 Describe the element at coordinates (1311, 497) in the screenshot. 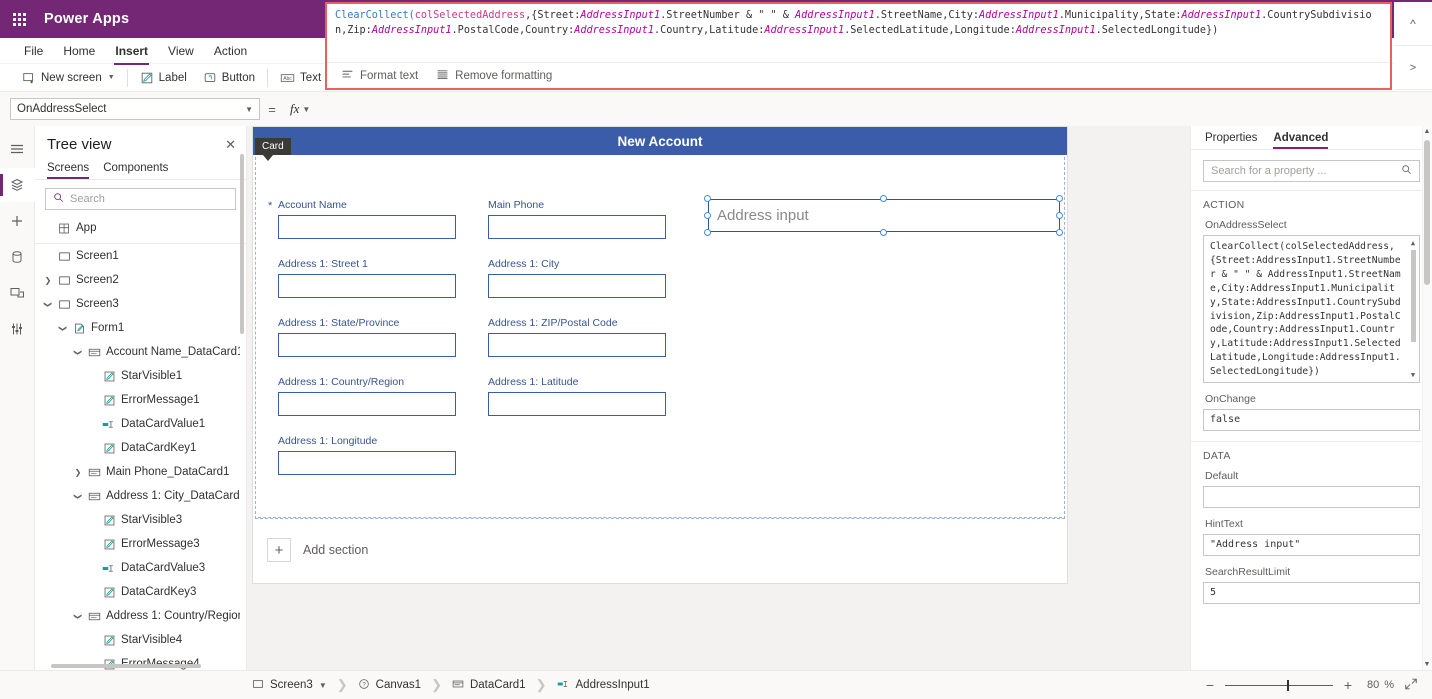

I see `default-input` at that location.